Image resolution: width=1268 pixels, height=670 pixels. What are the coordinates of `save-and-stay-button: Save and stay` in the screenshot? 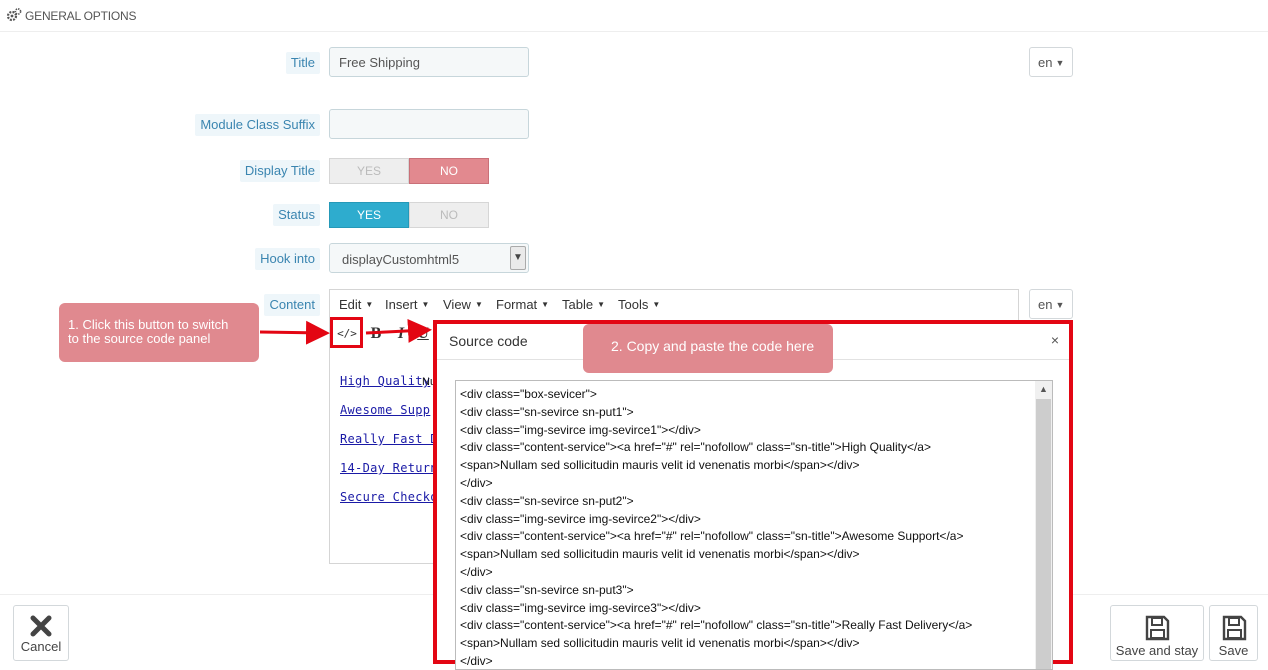 It's located at (1157, 633).